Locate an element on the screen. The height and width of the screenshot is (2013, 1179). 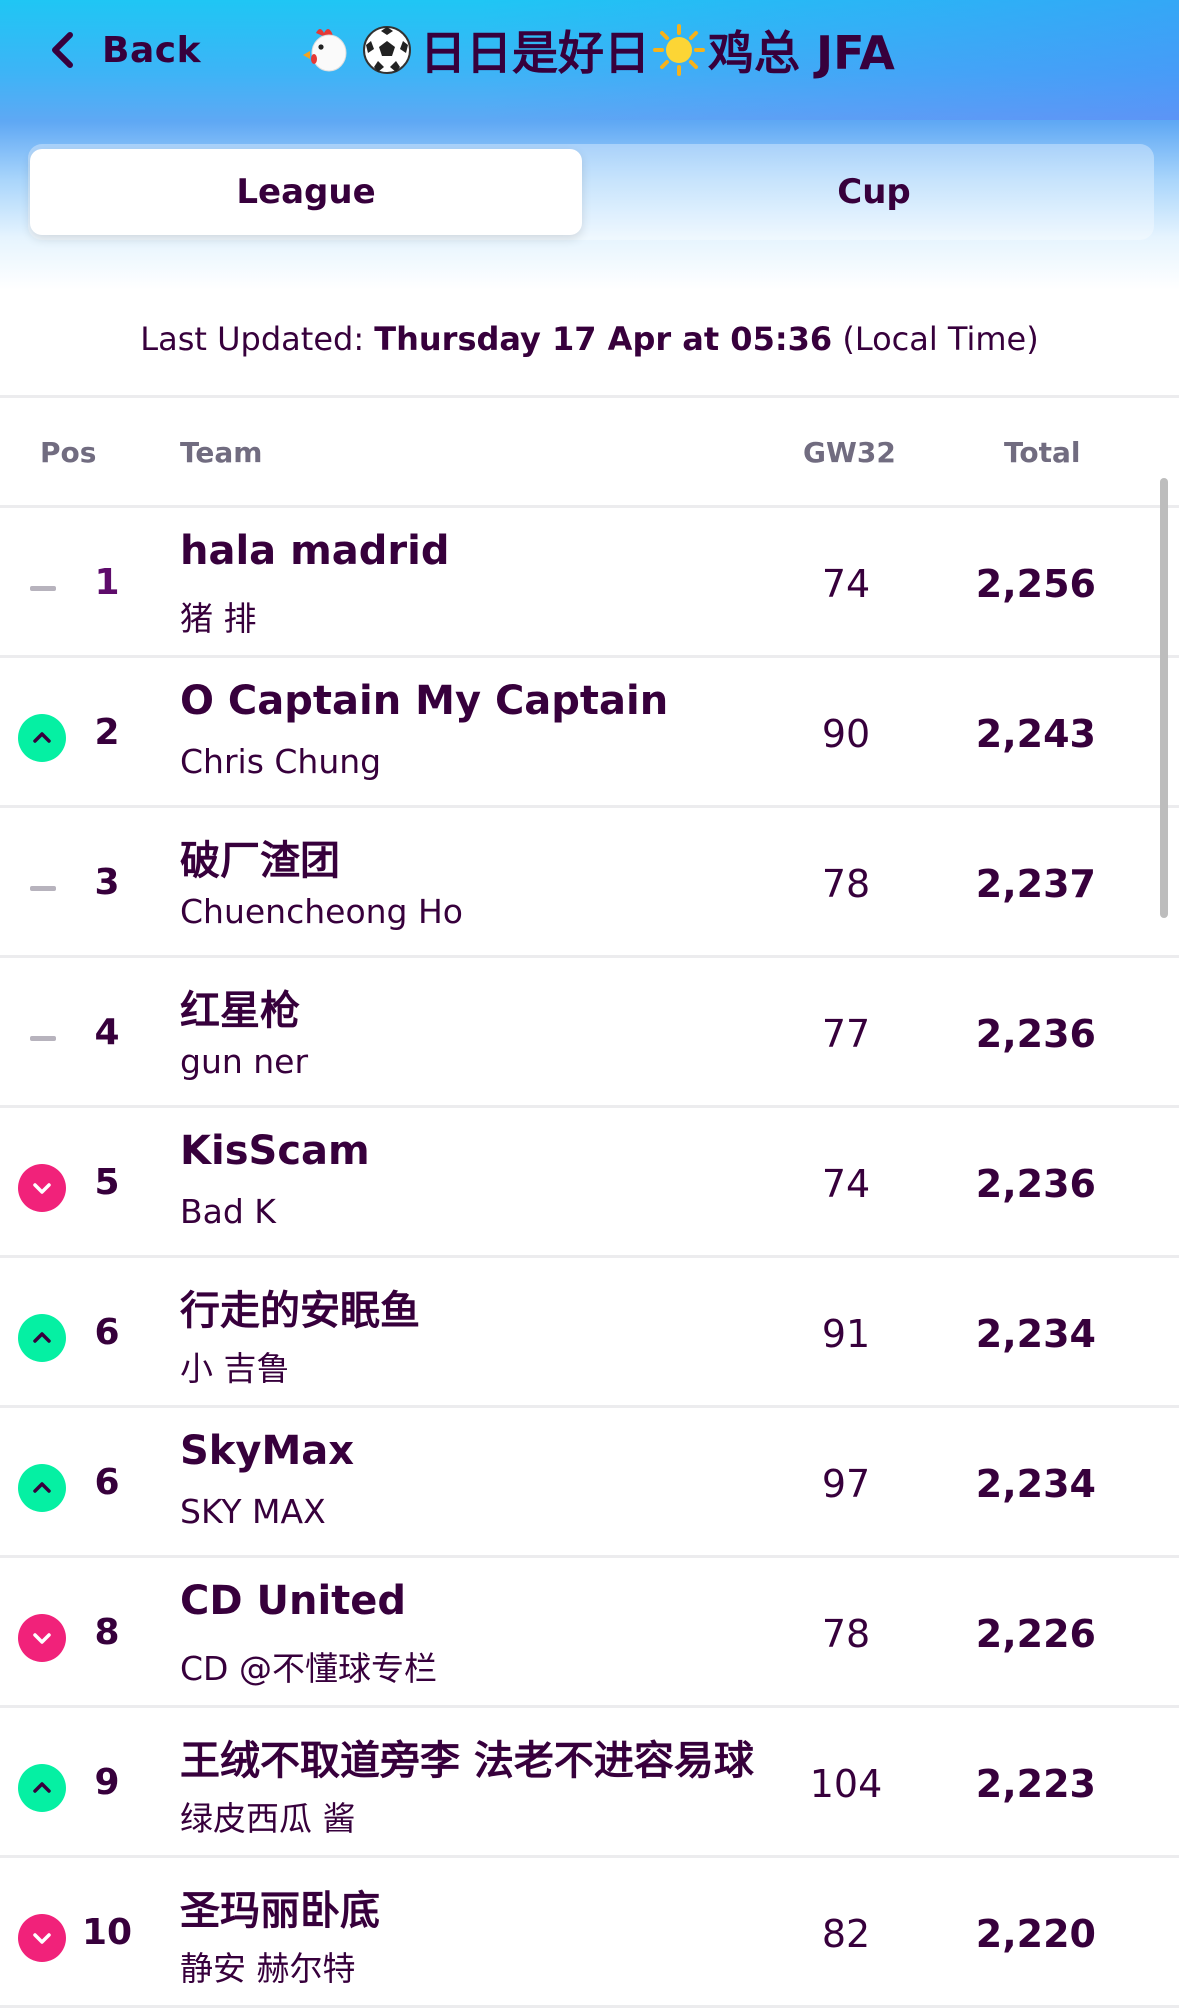
page-title: 日日是好日 鸡总 JFA is located at coordinates (620, 50).